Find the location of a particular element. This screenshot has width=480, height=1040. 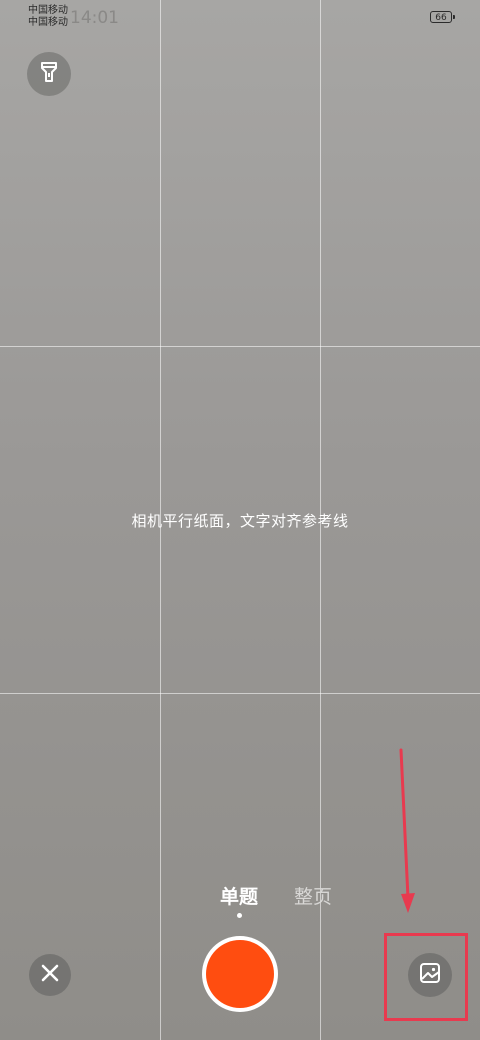

annotation-arrow is located at coordinates (407, 830).